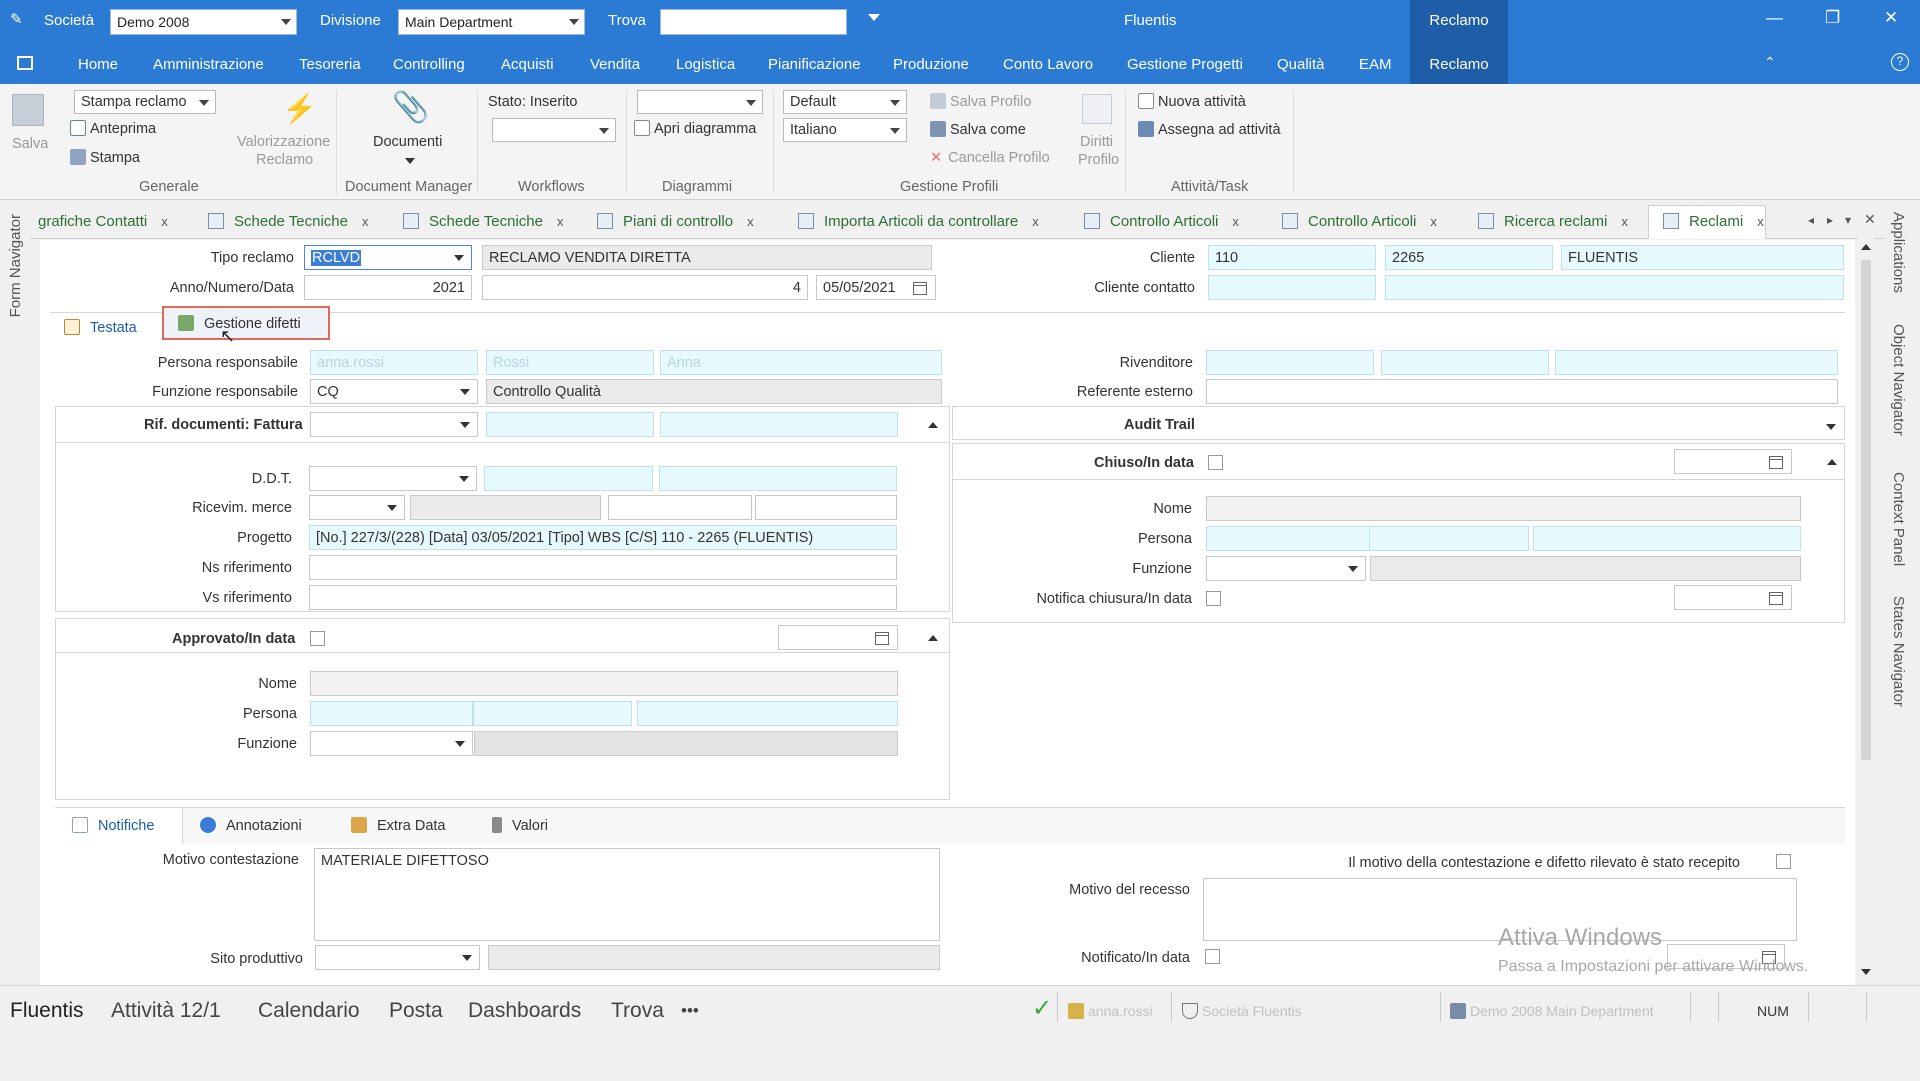 Image resolution: width=1920 pixels, height=1081 pixels. Describe the element at coordinates (30, 144) in the screenshot. I see `salva-button: Salva` at that location.